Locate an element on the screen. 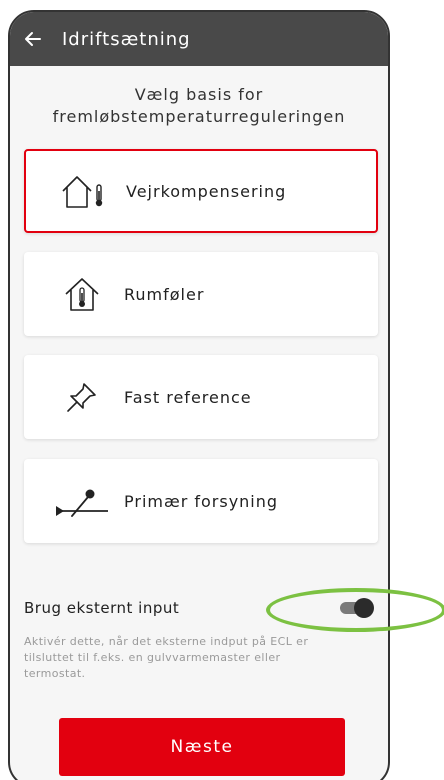 This screenshot has width=444, height=780. next-button: Næste is located at coordinates (202, 747).